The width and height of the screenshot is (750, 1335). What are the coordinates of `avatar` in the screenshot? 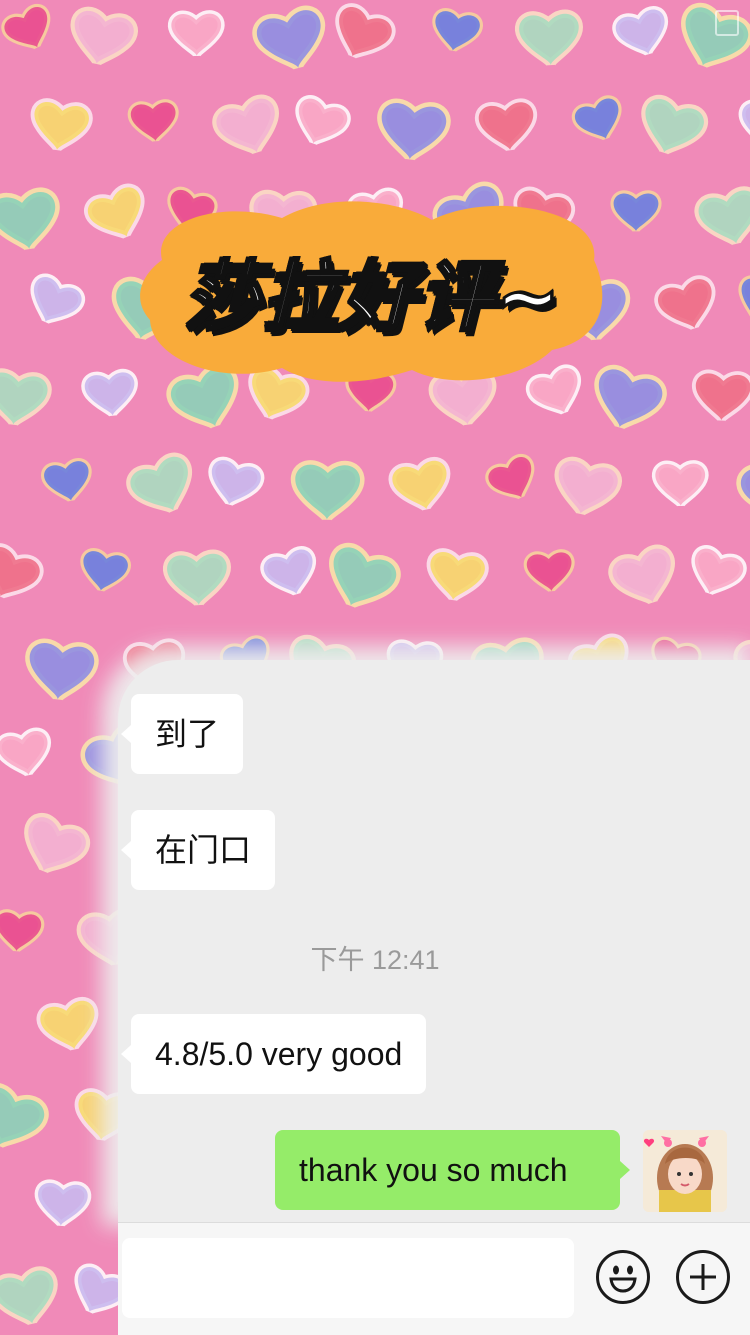 It's located at (685, 1171).